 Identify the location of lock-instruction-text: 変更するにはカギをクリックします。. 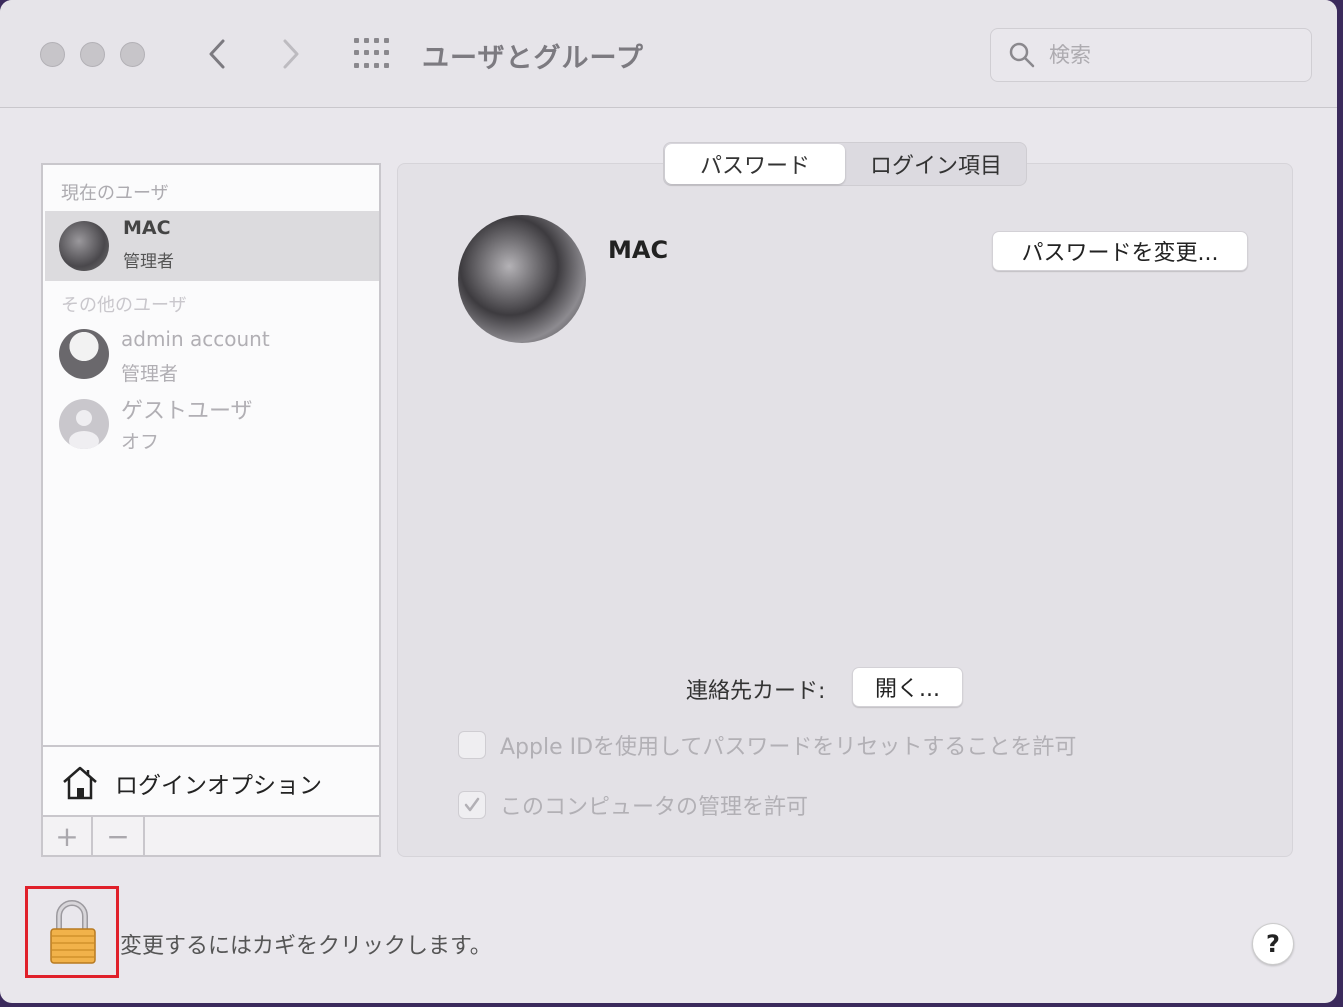
(306, 946).